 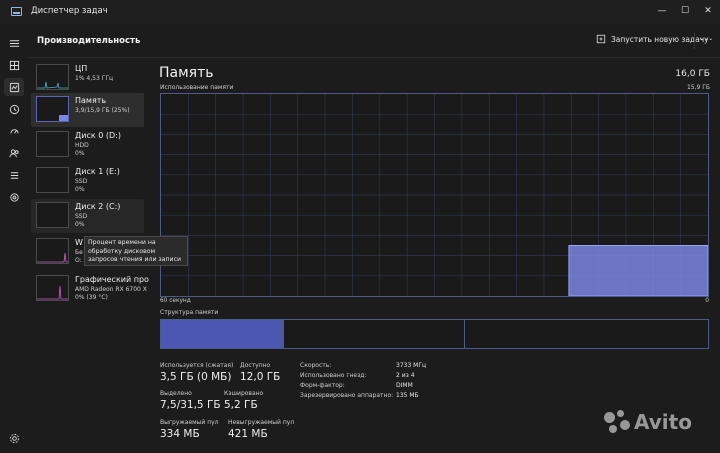 What do you see at coordinates (698, 87) in the screenshot?
I see `usage-graph-max: 15,9 ГБ` at bounding box center [698, 87].